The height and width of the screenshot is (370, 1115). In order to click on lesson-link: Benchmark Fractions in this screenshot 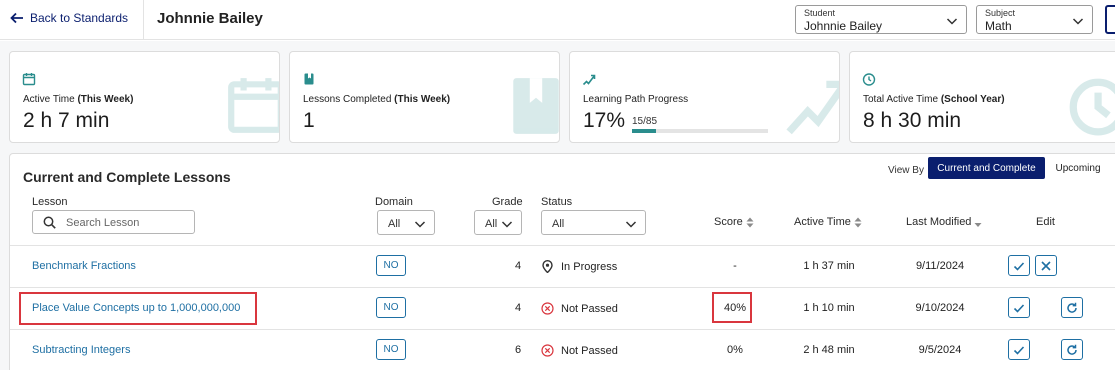, I will do `click(84, 266)`.